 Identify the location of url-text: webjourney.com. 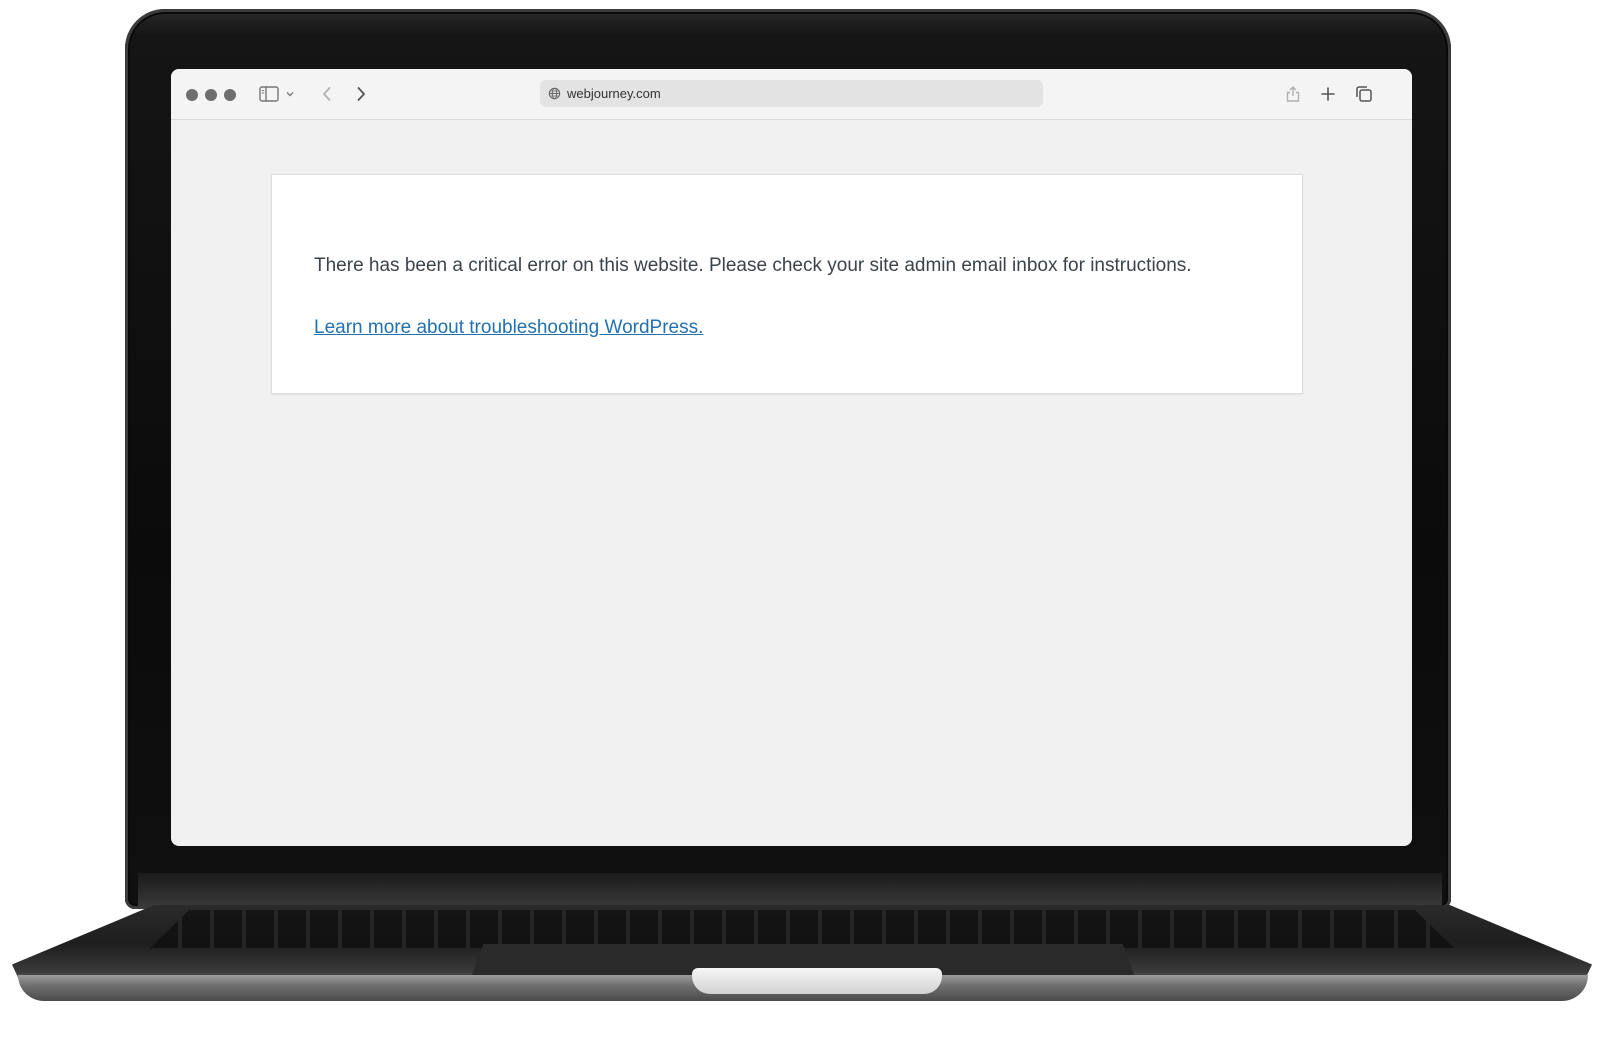
(614, 93).